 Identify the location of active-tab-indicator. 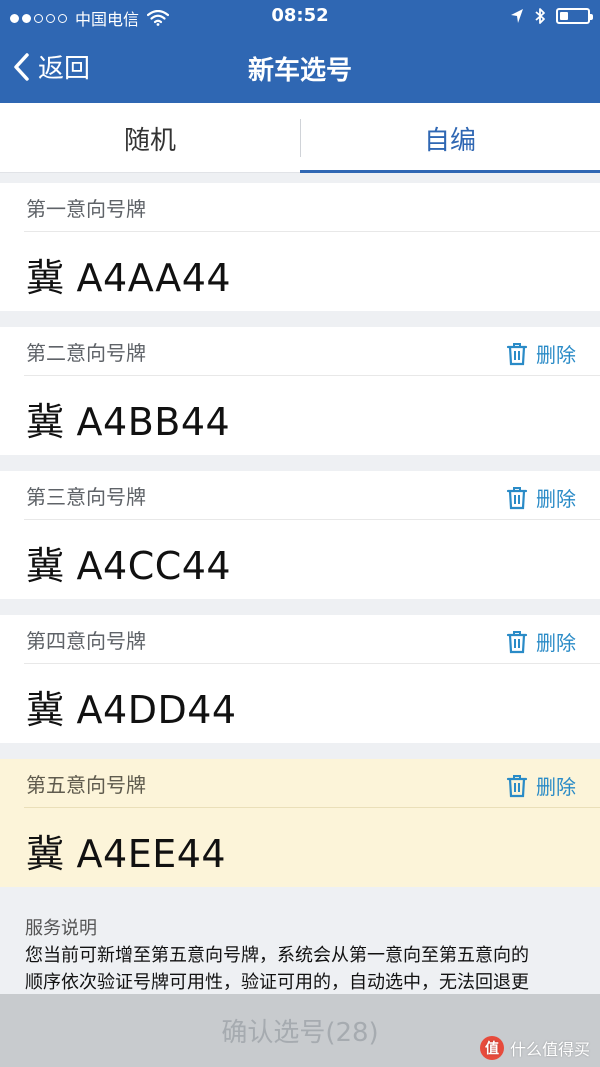
(450, 171).